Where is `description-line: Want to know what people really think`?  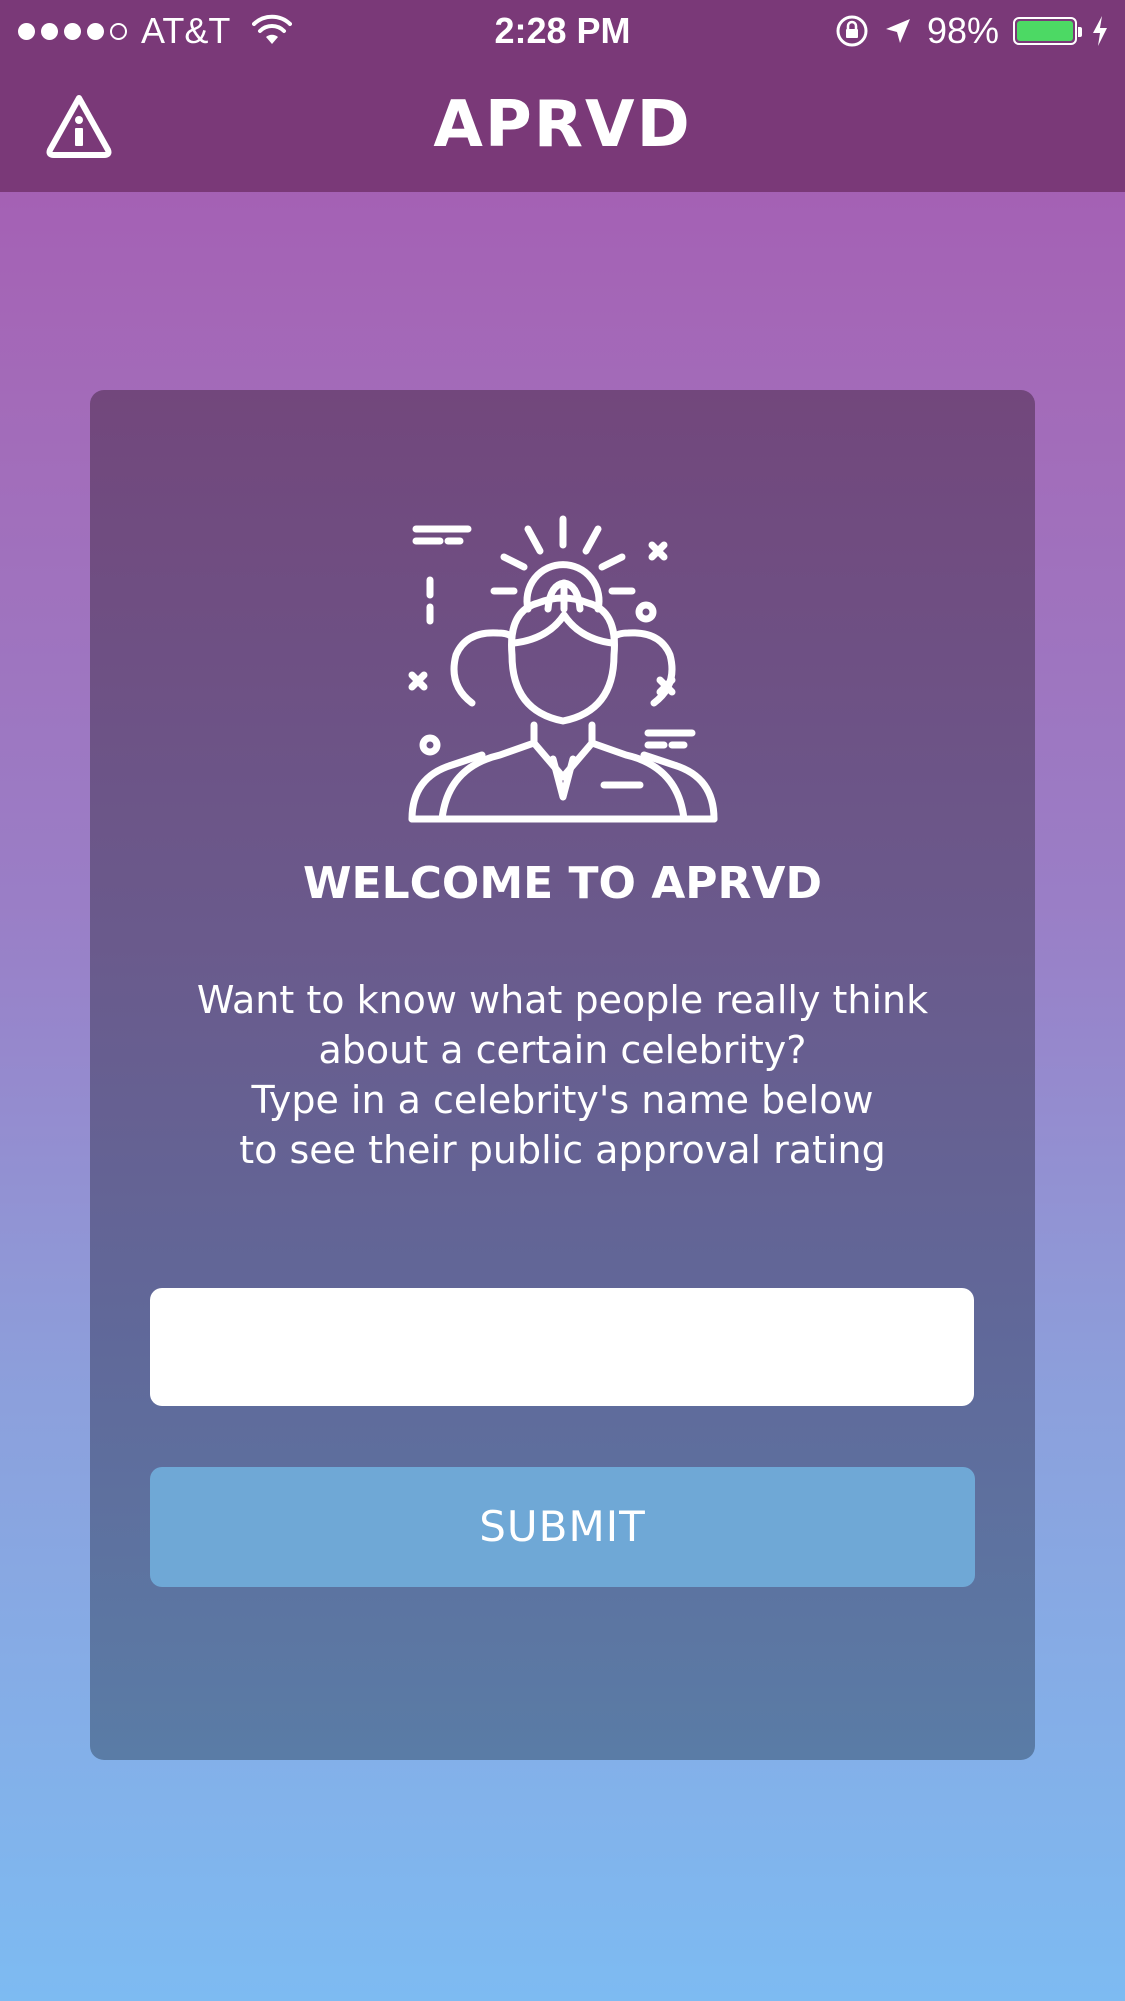
description-line: Want to know what people really think is located at coordinates (562, 1000).